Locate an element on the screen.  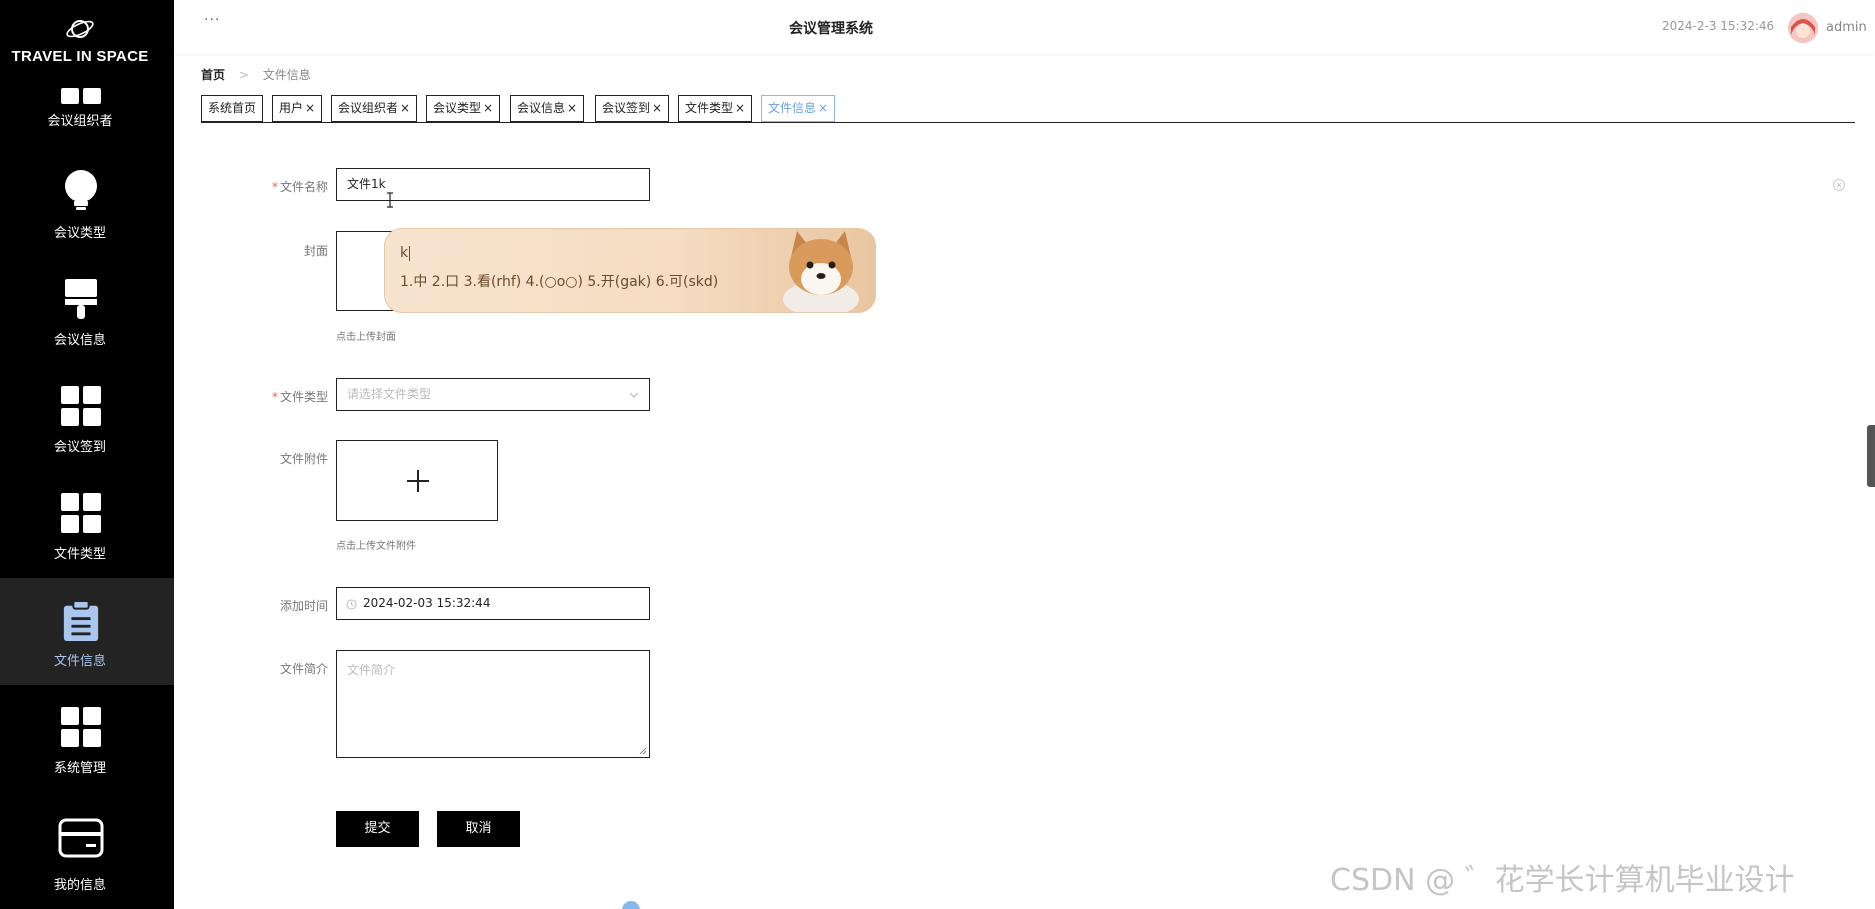
tab-label: 文件类型 is located at coordinates (709, 108).